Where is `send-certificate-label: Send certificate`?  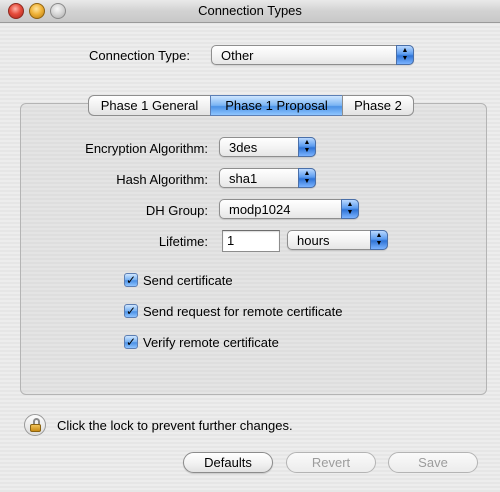 send-certificate-label: Send certificate is located at coordinates (188, 280).